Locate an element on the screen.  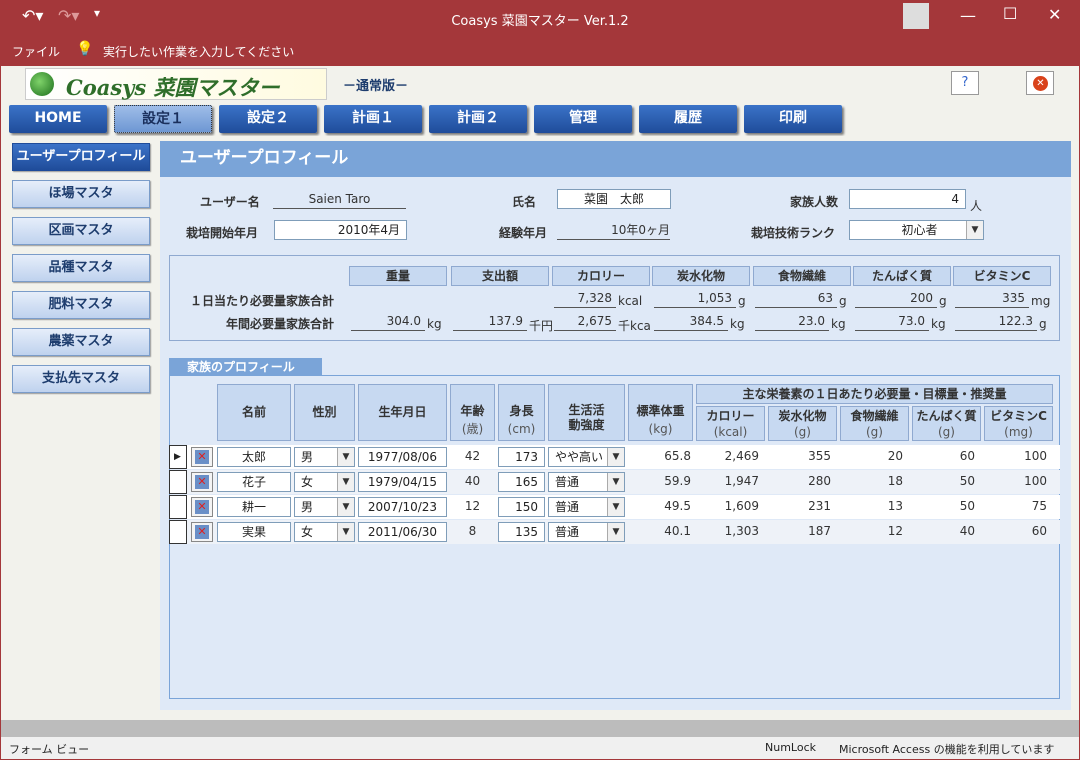
record-selector: ▶ is located at coordinates (178, 457).